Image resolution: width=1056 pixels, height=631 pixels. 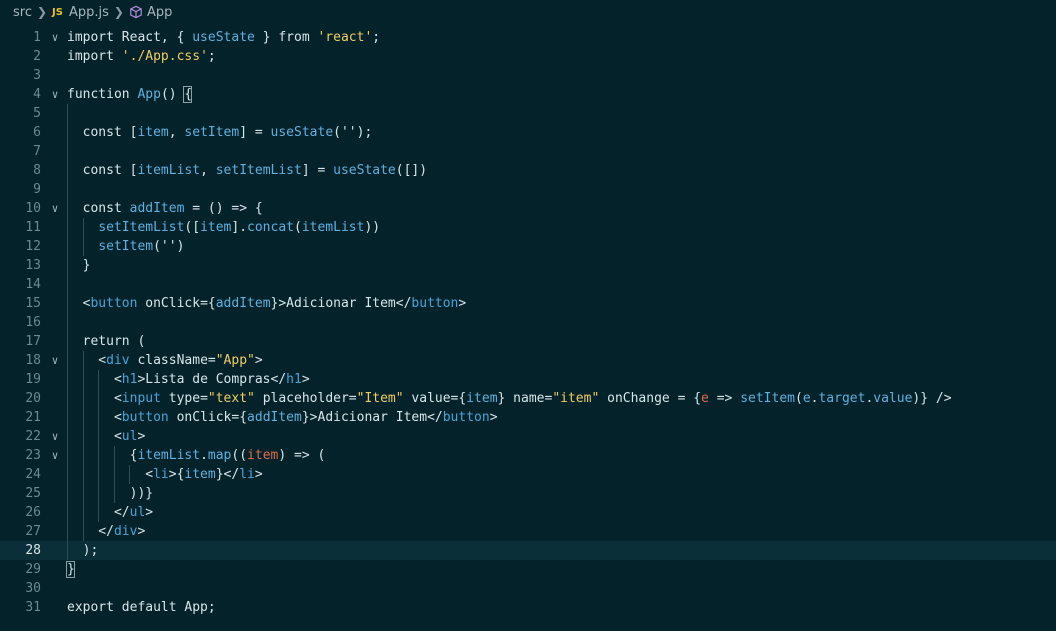 I want to click on code-line: 4 ∨ function App() {, so click(x=528, y=94).